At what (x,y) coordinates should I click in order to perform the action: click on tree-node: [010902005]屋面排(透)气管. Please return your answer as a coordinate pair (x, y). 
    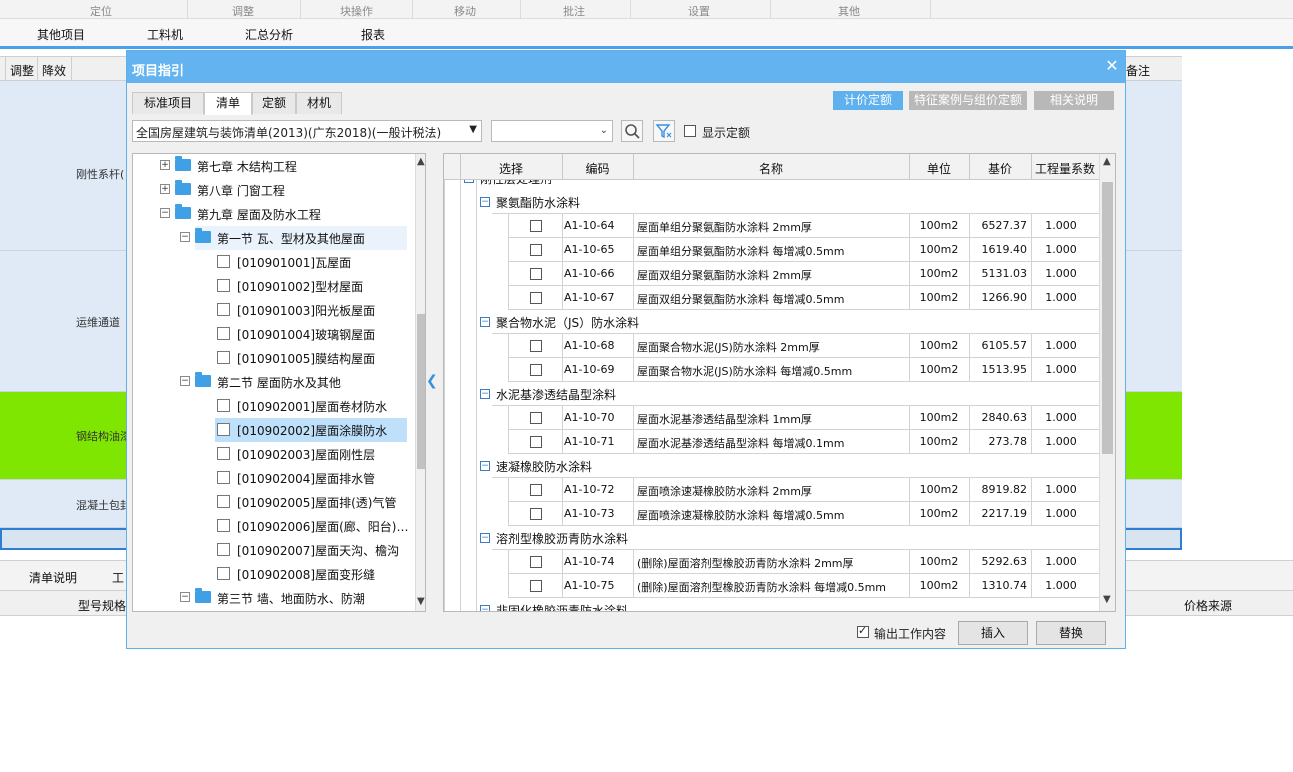
    Looking at the image, I should click on (274, 502).